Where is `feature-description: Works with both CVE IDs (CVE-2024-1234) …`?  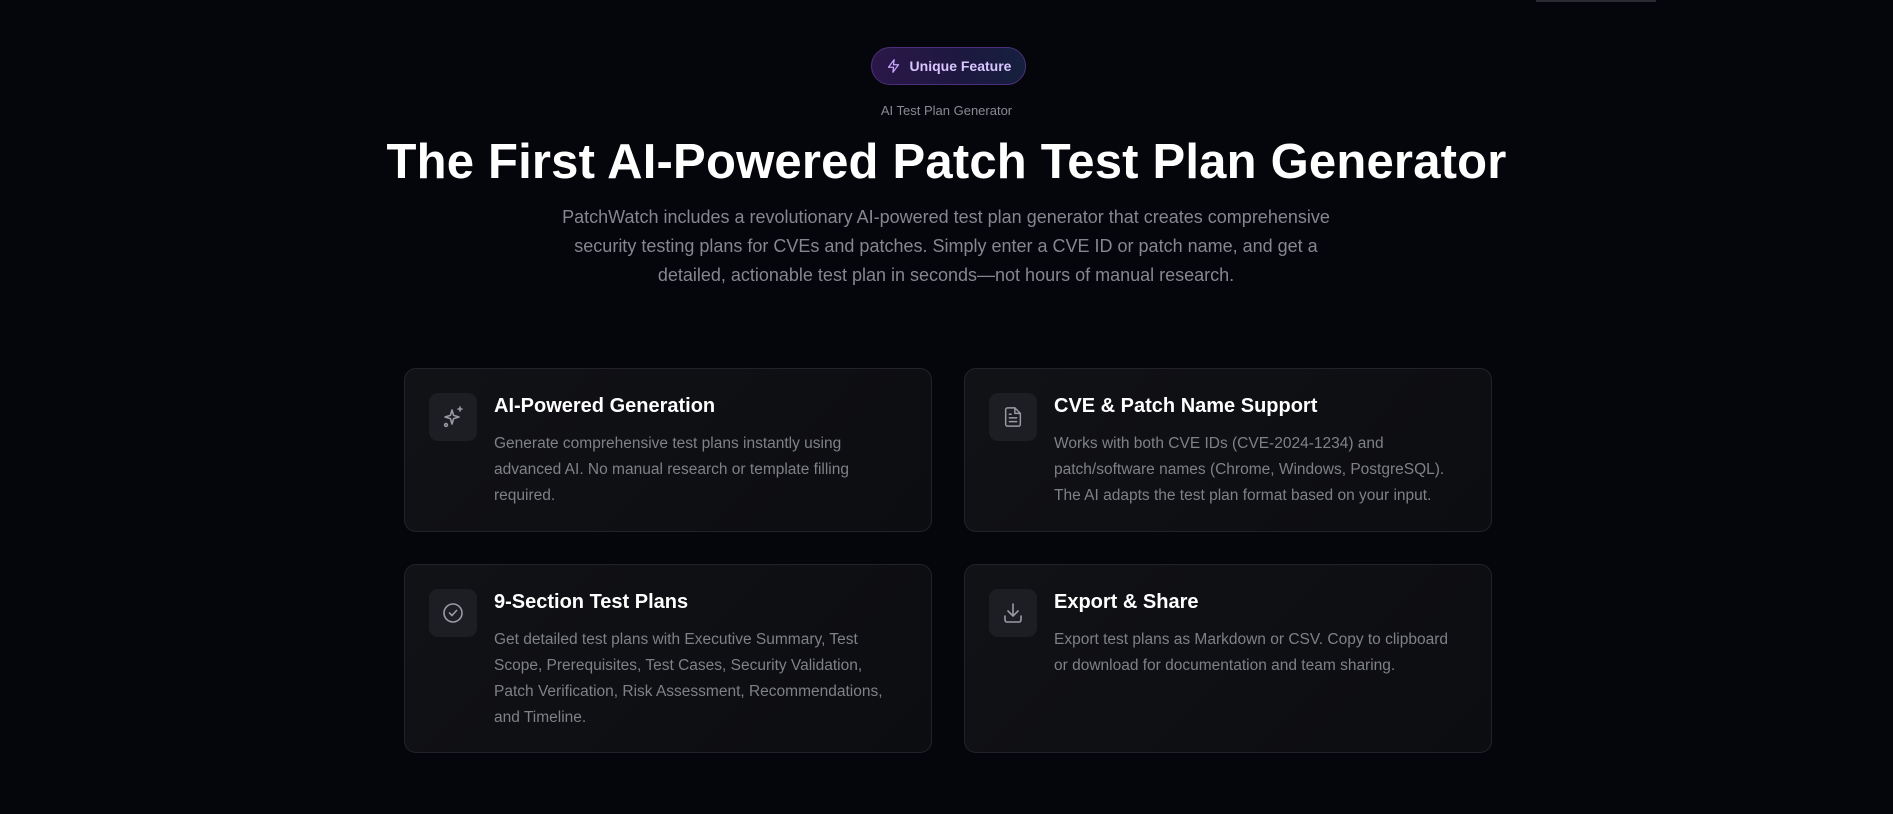
feature-description: Works with both CVE IDs (CVE-2024-1234) … is located at coordinates (1249, 469).